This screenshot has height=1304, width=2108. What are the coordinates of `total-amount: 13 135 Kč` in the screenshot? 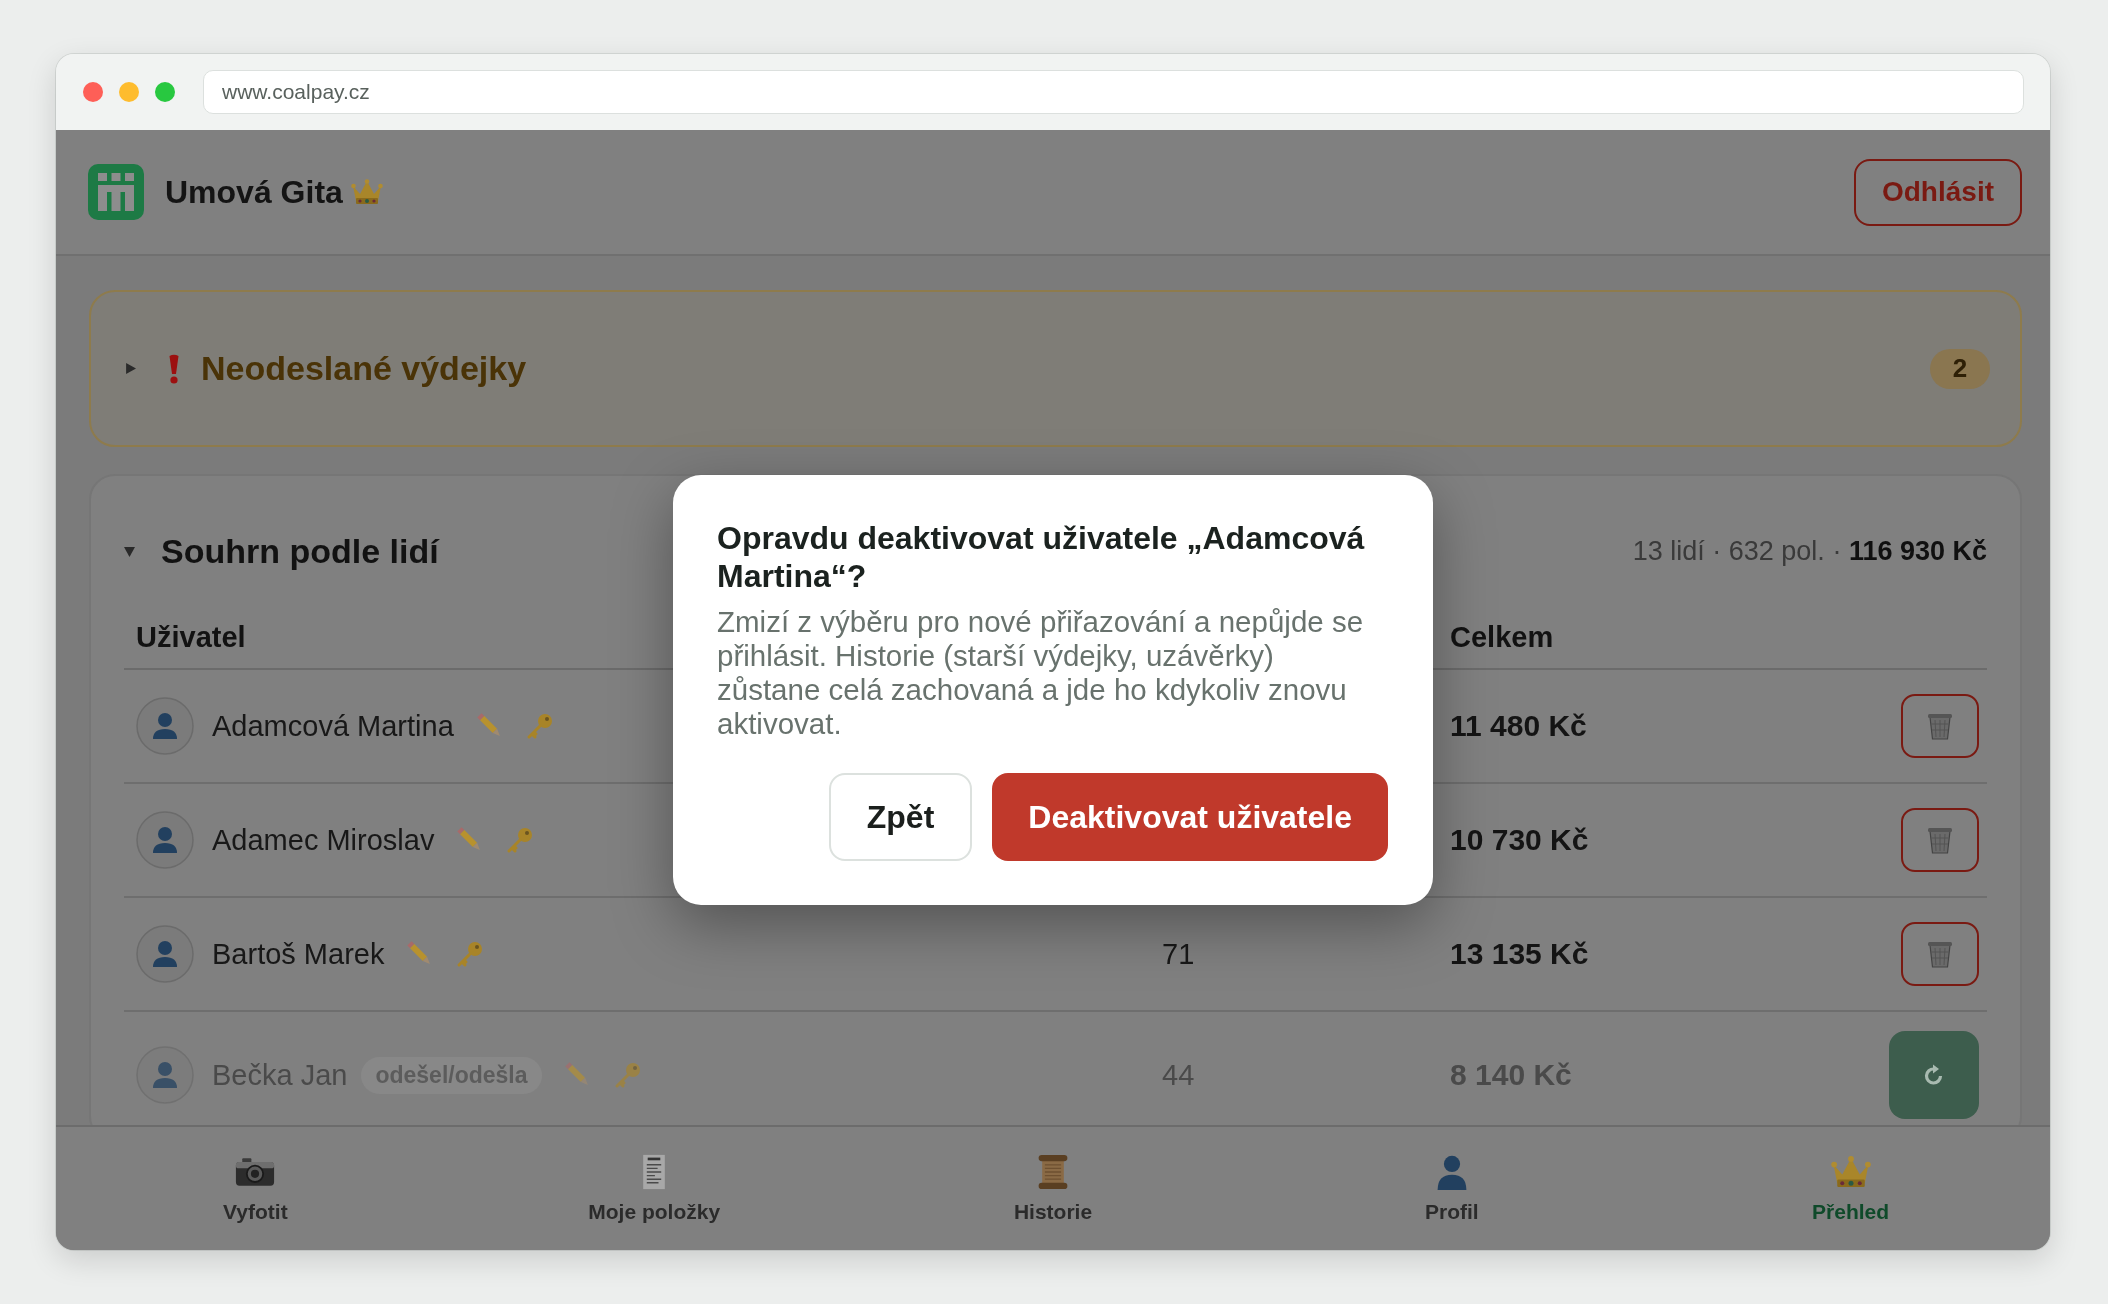 It's located at (1519, 953).